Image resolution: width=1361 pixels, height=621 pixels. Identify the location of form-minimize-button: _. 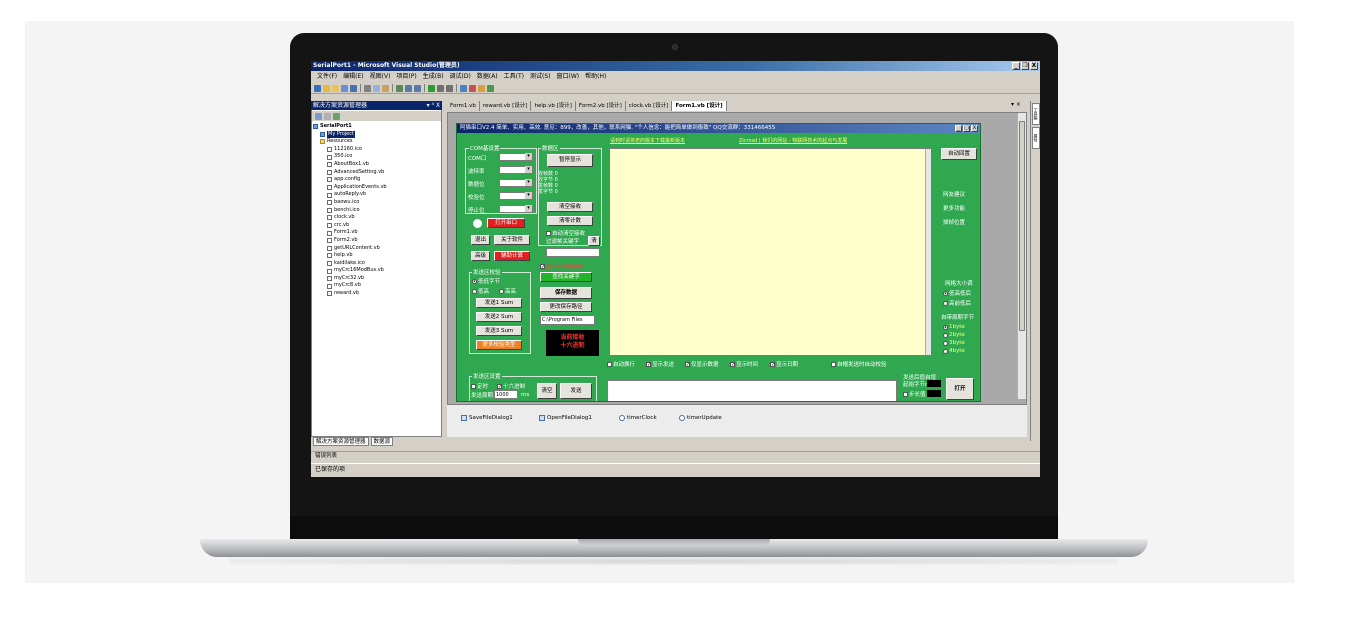
(958, 128).